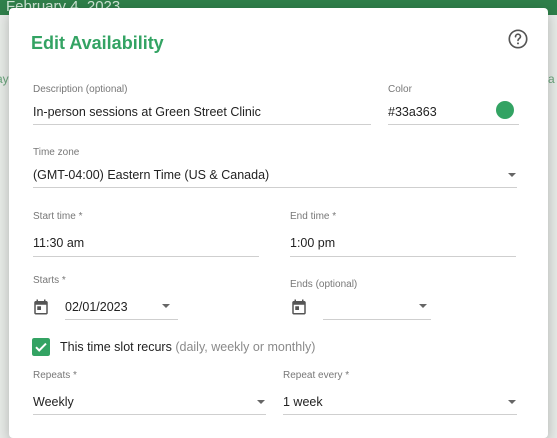 The image size is (557, 438). What do you see at coordinates (512, 175) in the screenshot?
I see `timezone-dropdown-icon` at bounding box center [512, 175].